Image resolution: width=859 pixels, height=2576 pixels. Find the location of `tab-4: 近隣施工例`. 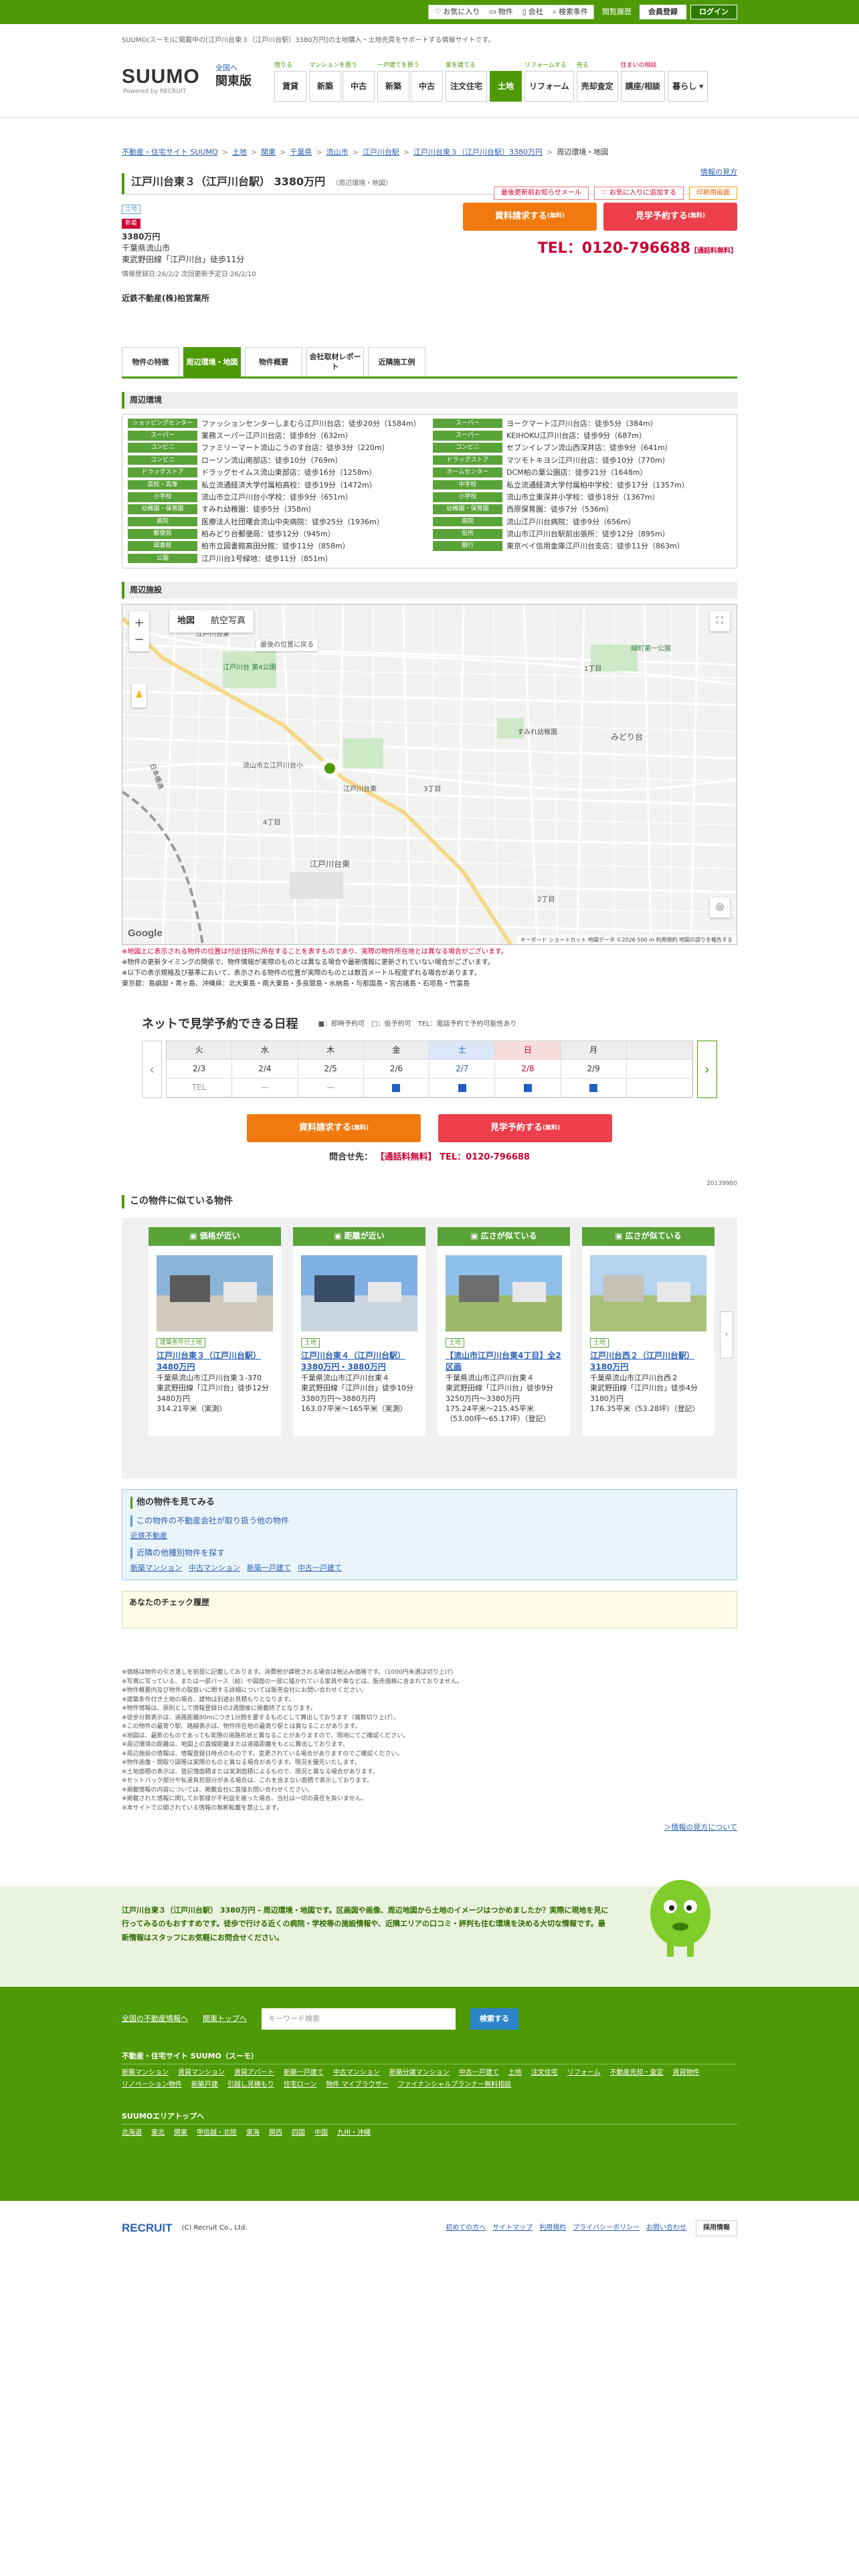

tab-4: 近隣施工例 is located at coordinates (396, 362).